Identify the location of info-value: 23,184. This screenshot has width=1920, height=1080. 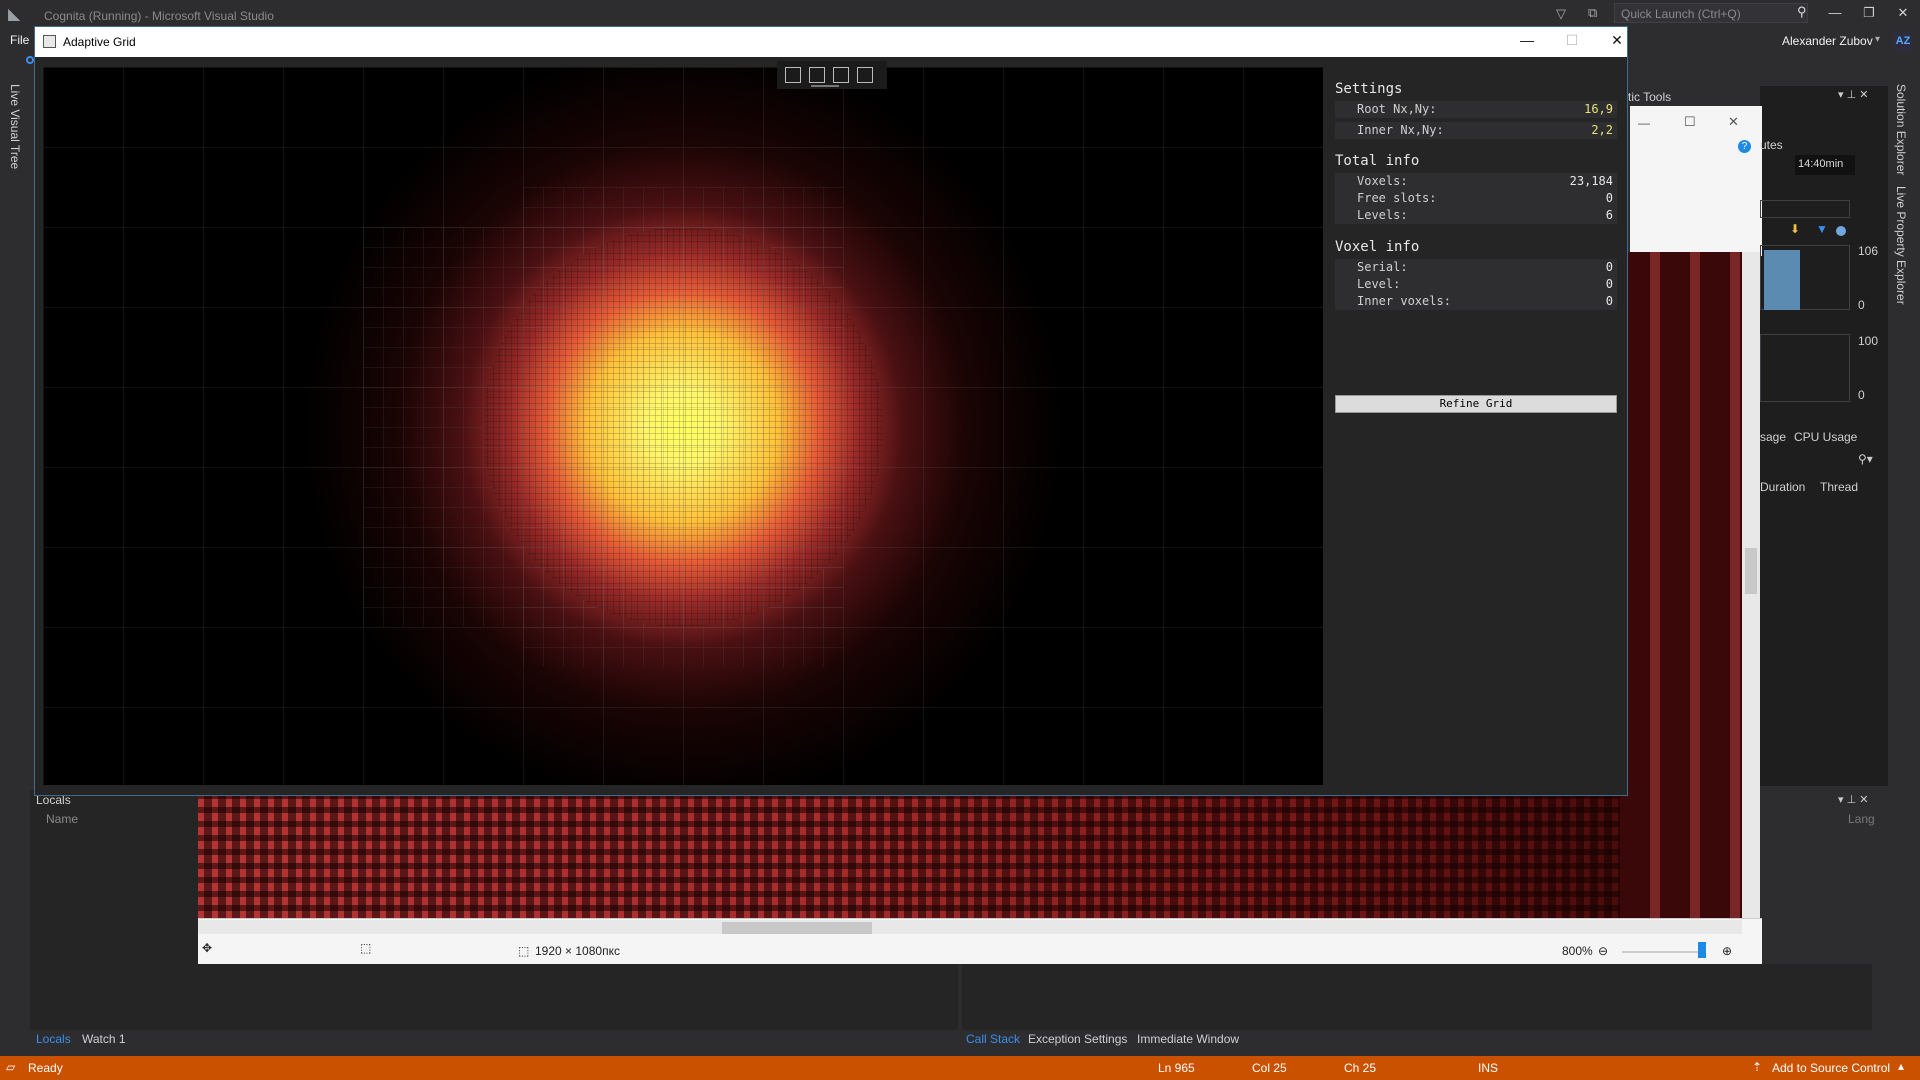
(1591, 181).